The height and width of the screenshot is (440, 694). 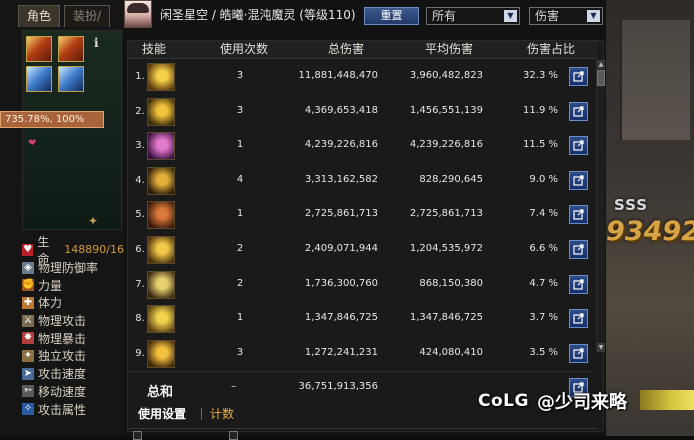 What do you see at coordinates (258, 15) in the screenshot?
I see `dialog-title: 闲圣星空 / 皓曦·混沌魔灵 (等级110)` at bounding box center [258, 15].